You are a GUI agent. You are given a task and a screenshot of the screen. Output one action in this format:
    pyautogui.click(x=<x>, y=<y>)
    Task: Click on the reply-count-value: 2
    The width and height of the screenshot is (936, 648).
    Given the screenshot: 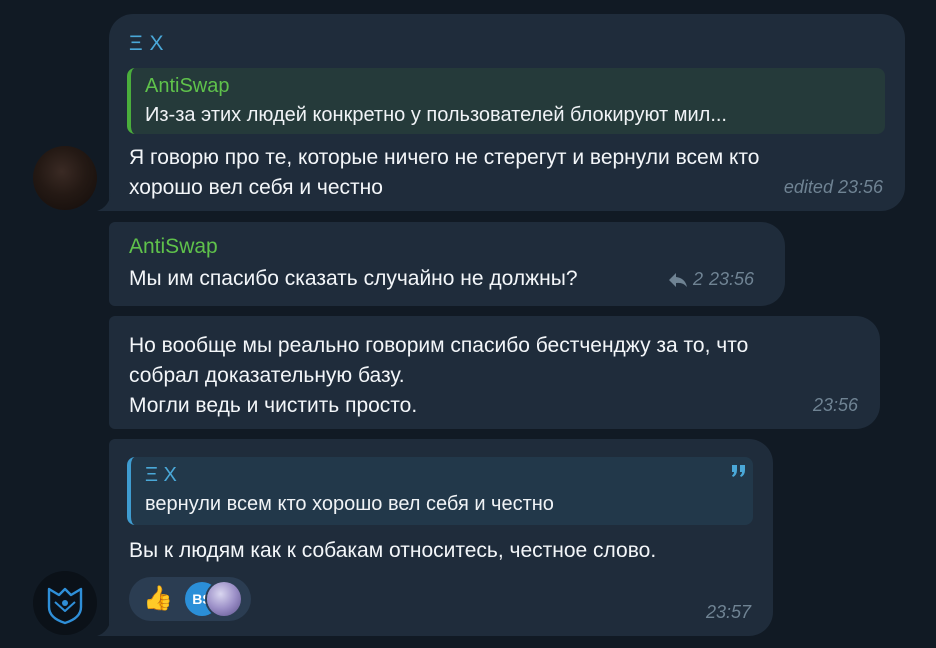 What is the action you would take?
    pyautogui.click(x=698, y=279)
    